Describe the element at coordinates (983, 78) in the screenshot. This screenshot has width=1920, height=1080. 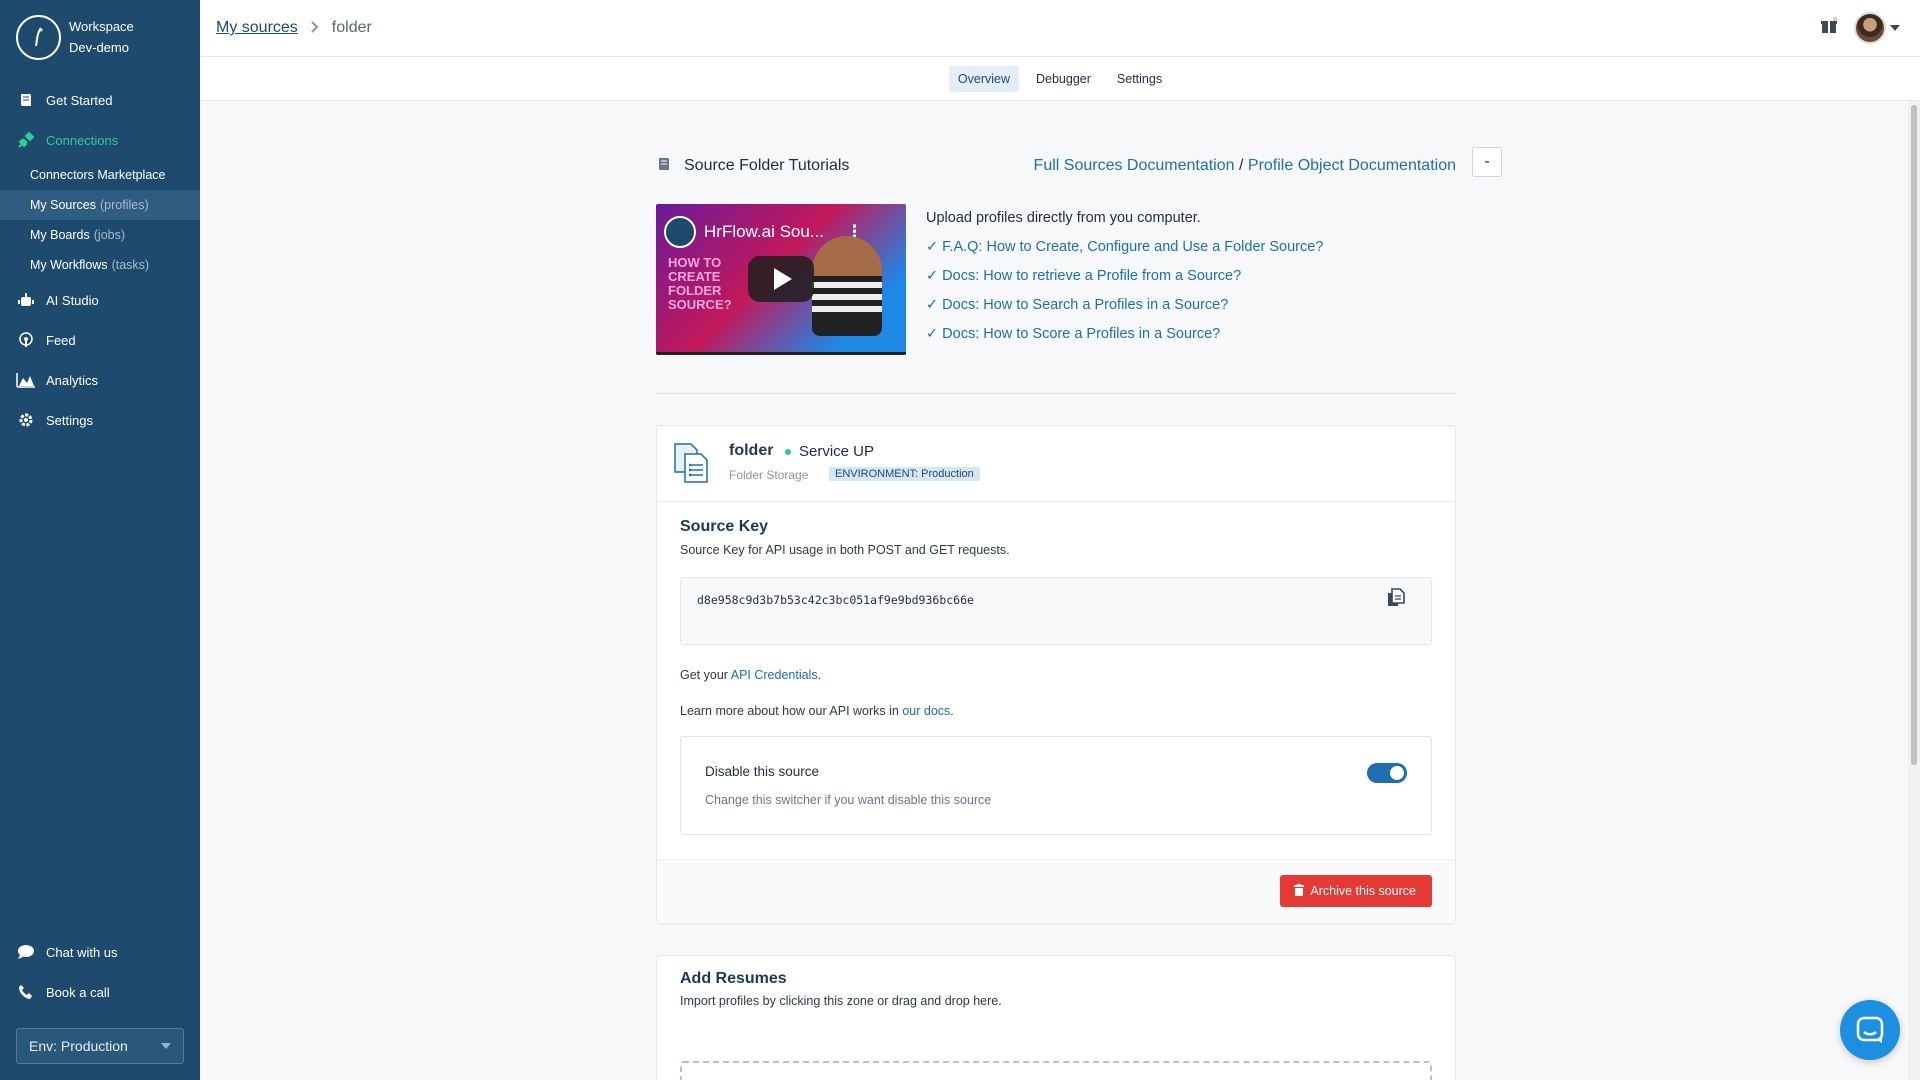
I see `tab-overview: Overview` at that location.